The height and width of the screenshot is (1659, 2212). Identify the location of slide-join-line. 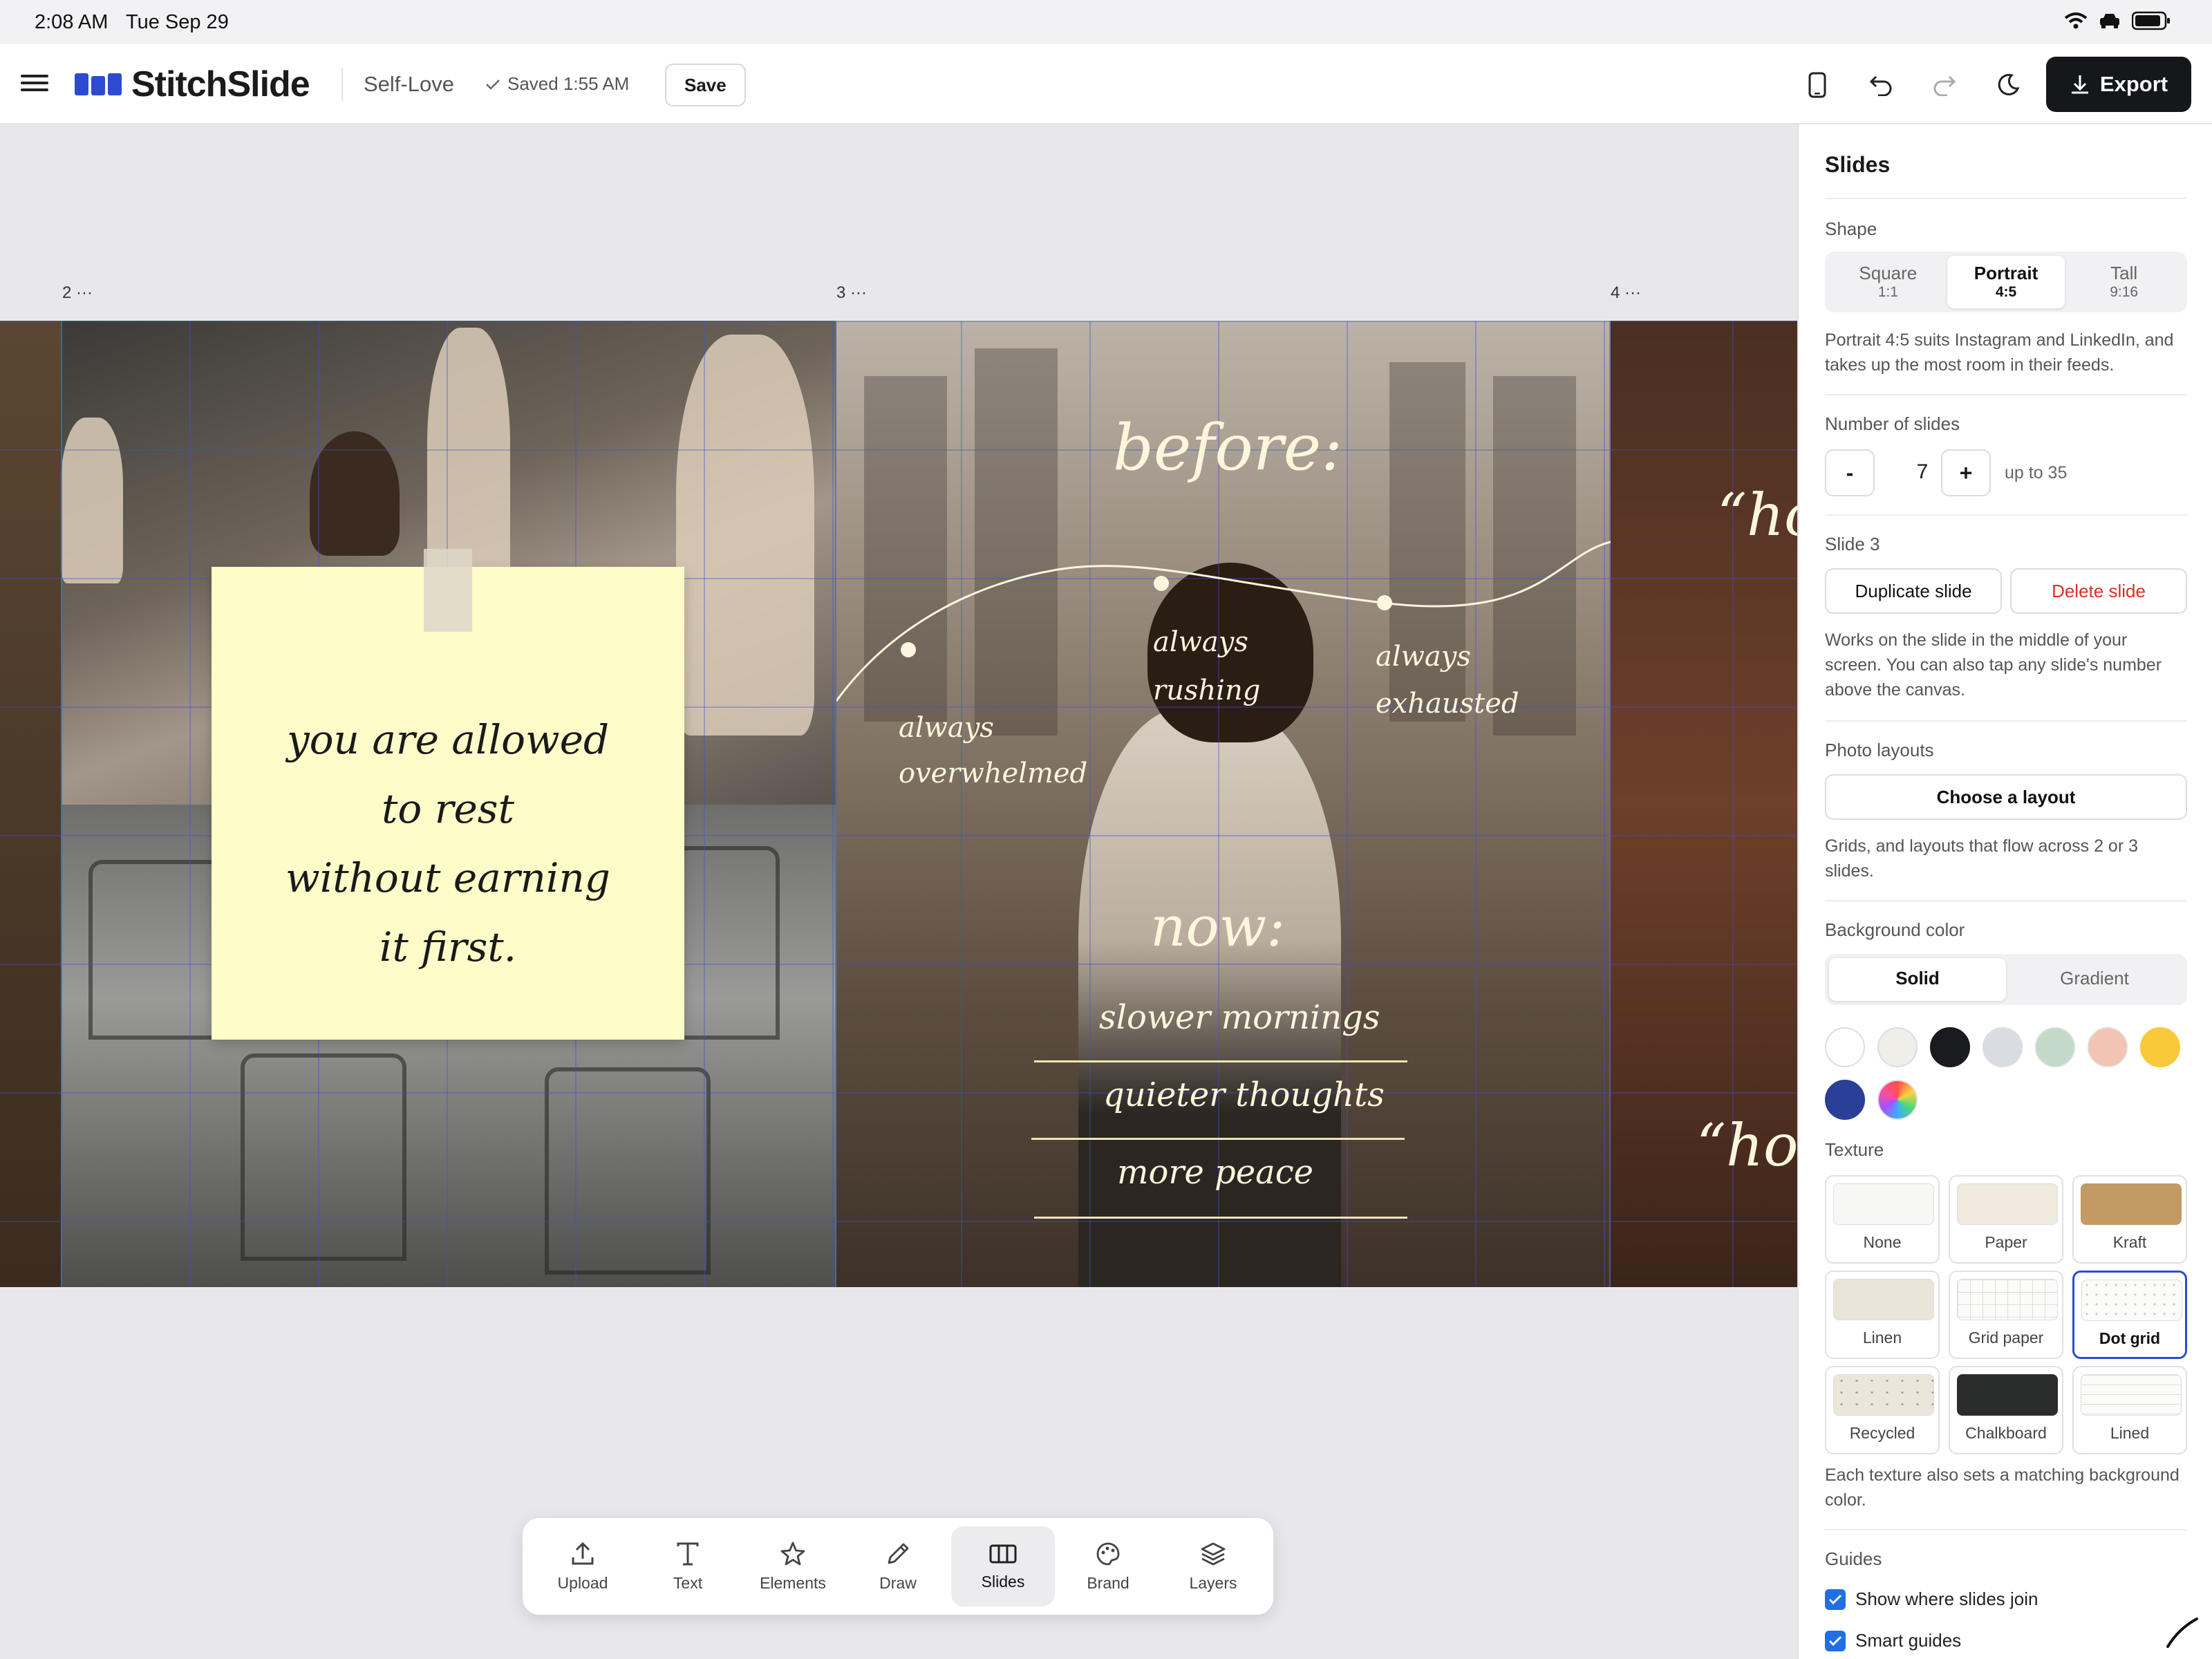
(61, 804).